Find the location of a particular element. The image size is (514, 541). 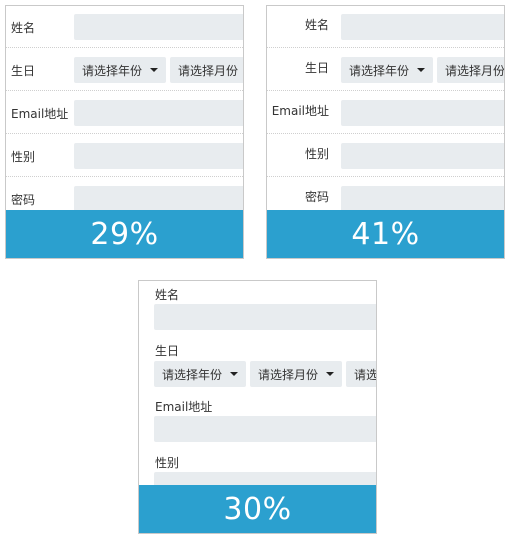

progress-bar: 30% is located at coordinates (257, 509).